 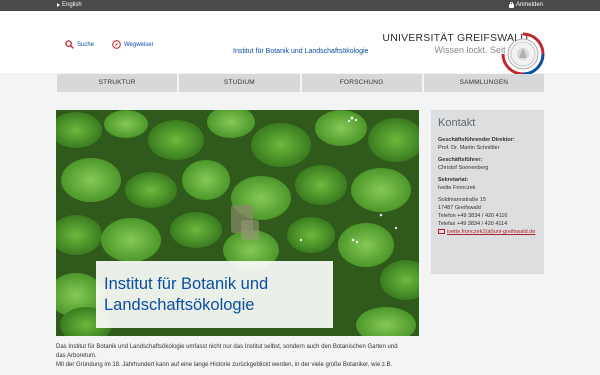 I want to click on guide-label: Wegweiser, so click(x=139, y=44).